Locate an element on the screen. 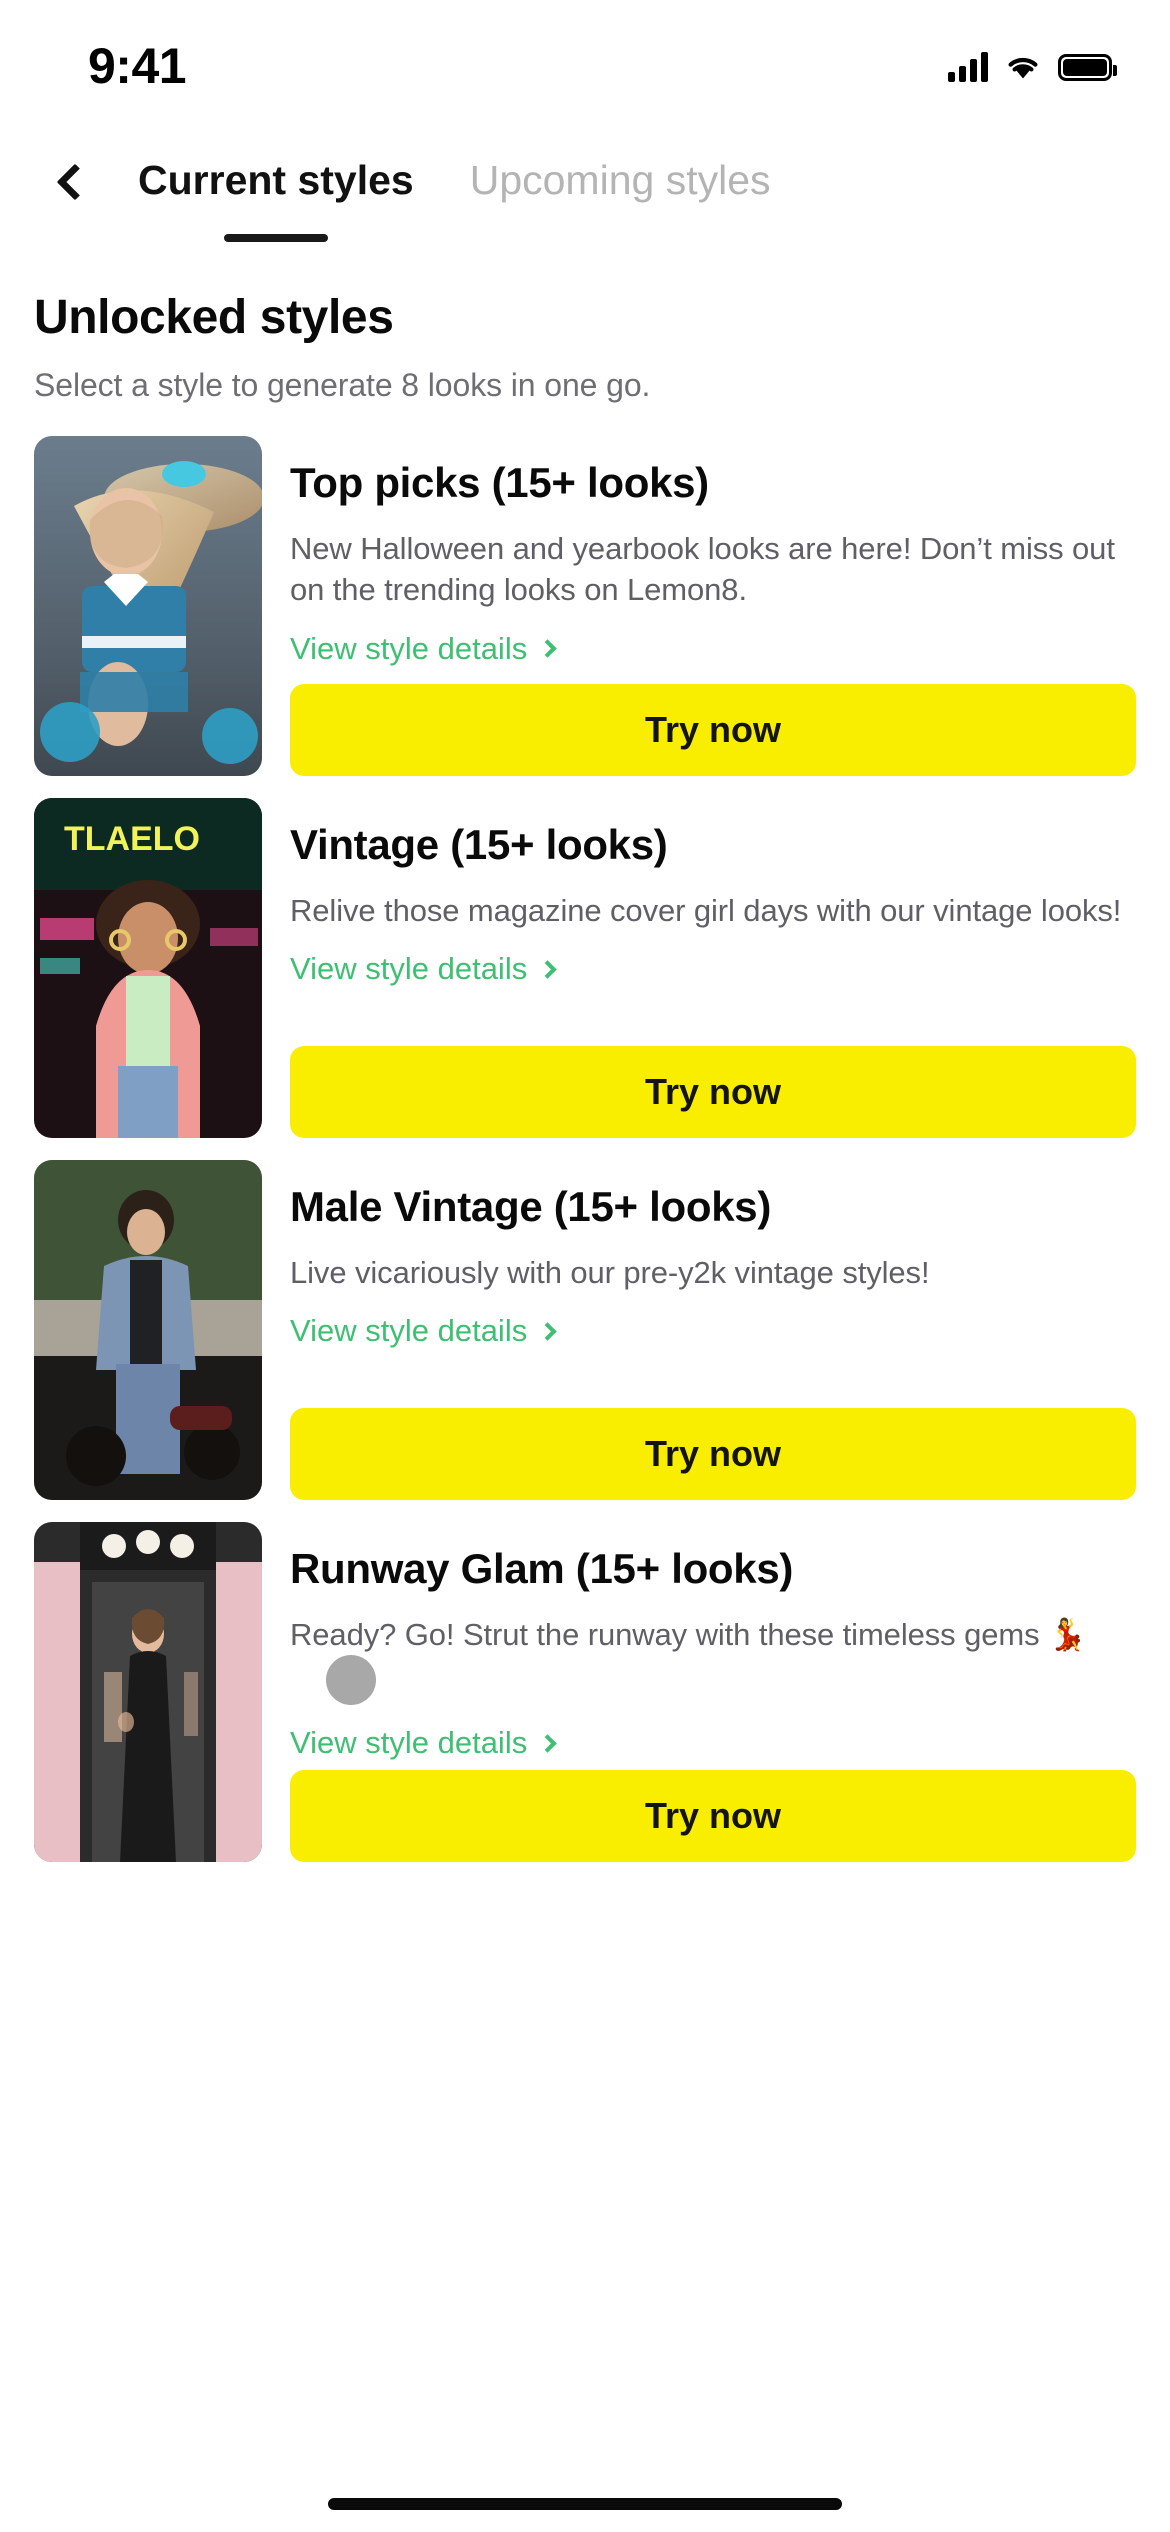  loading-indicator-dot is located at coordinates (351, 1680).